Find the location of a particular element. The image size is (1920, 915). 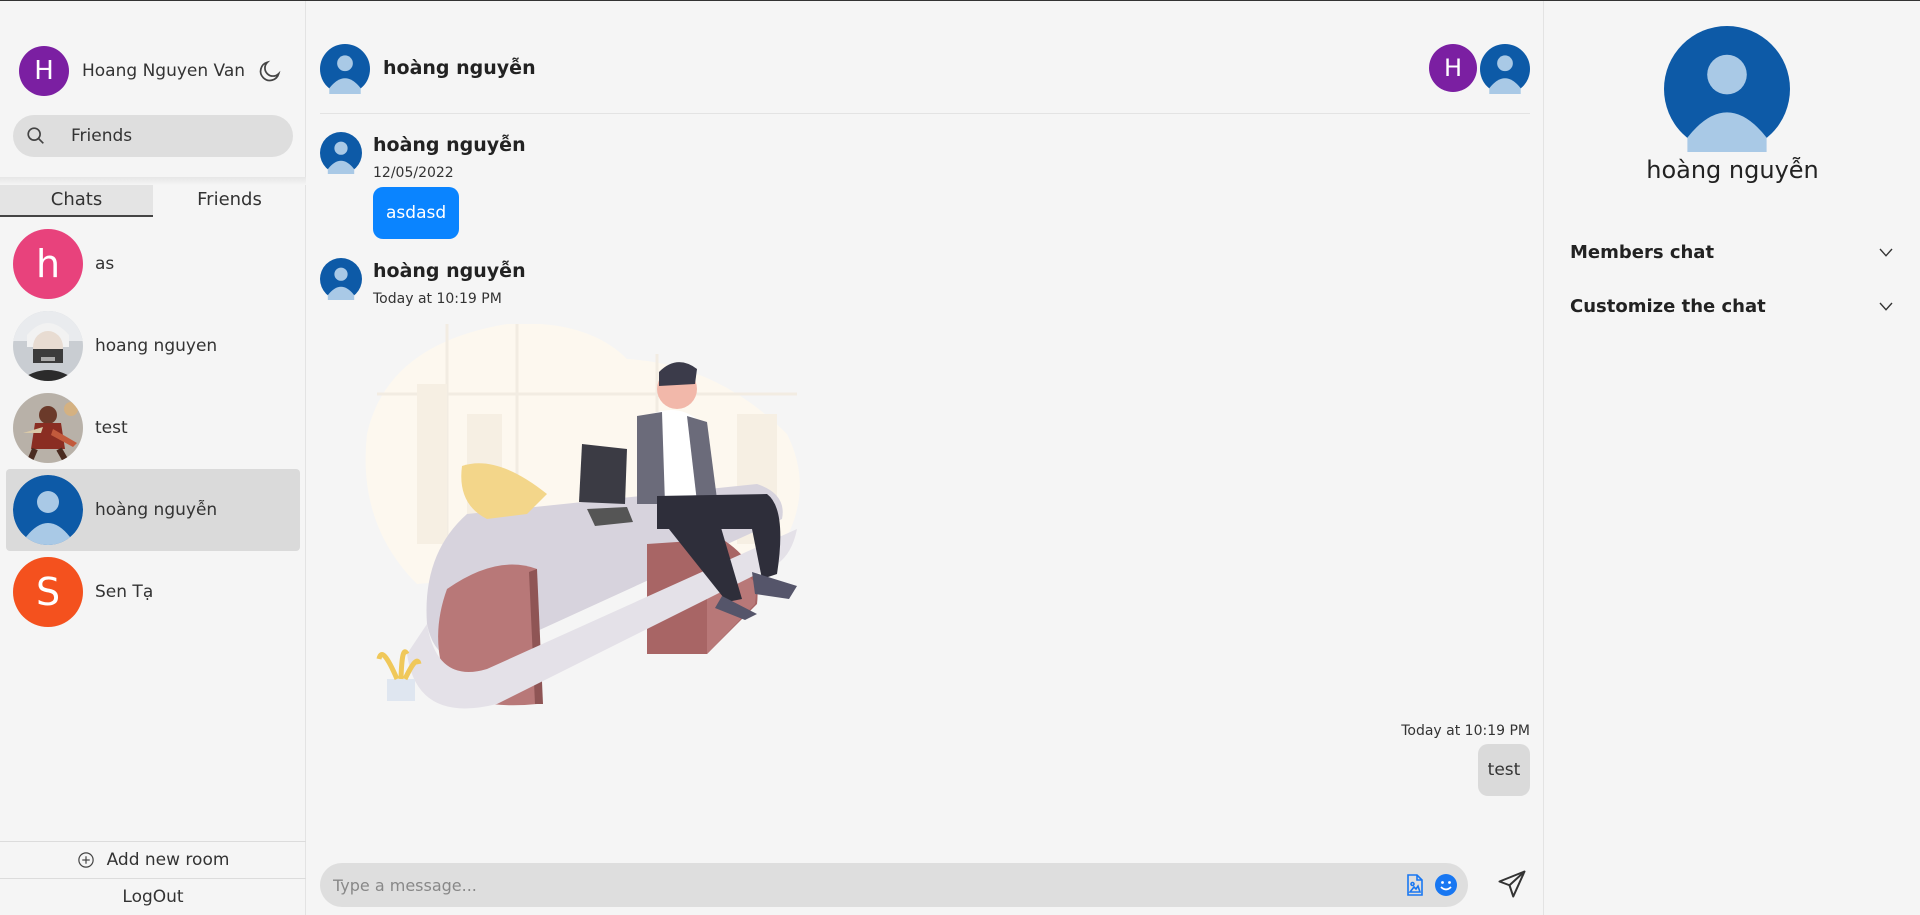

search-box is located at coordinates (153, 136).